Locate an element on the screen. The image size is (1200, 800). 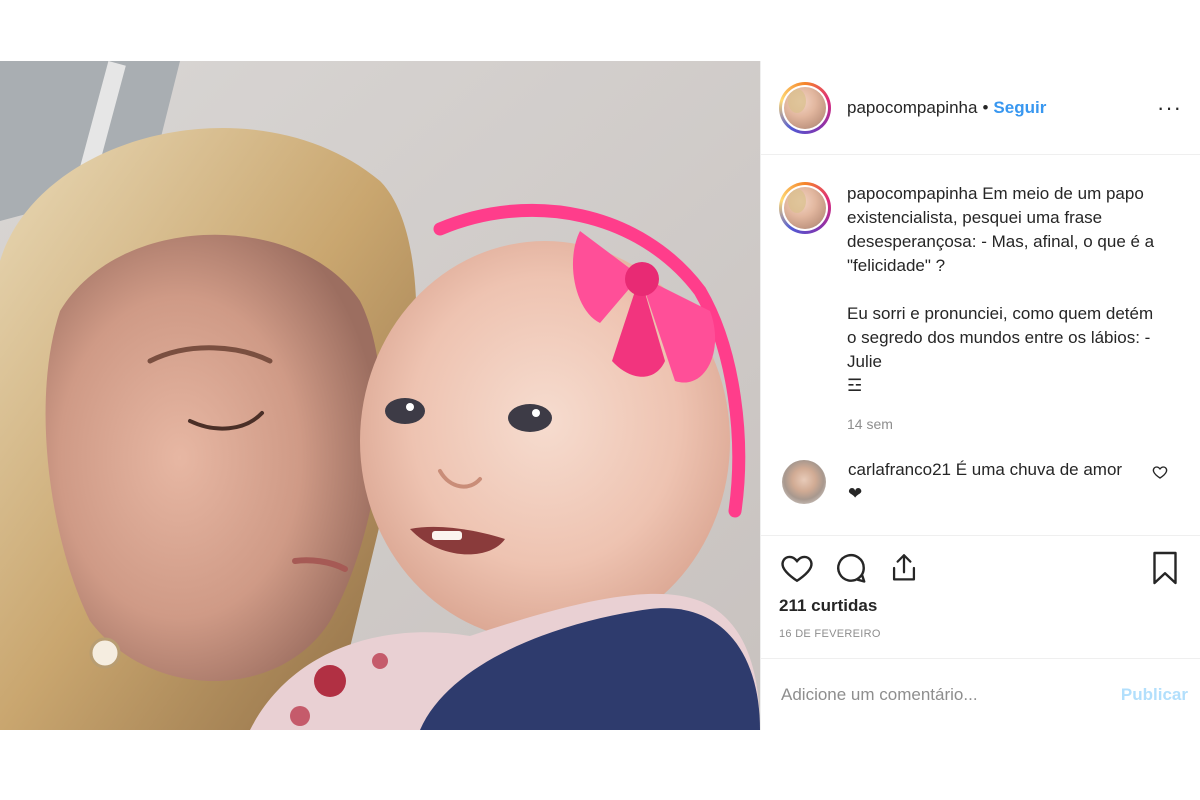
follow-button: Seguir is located at coordinates (1019, 108).